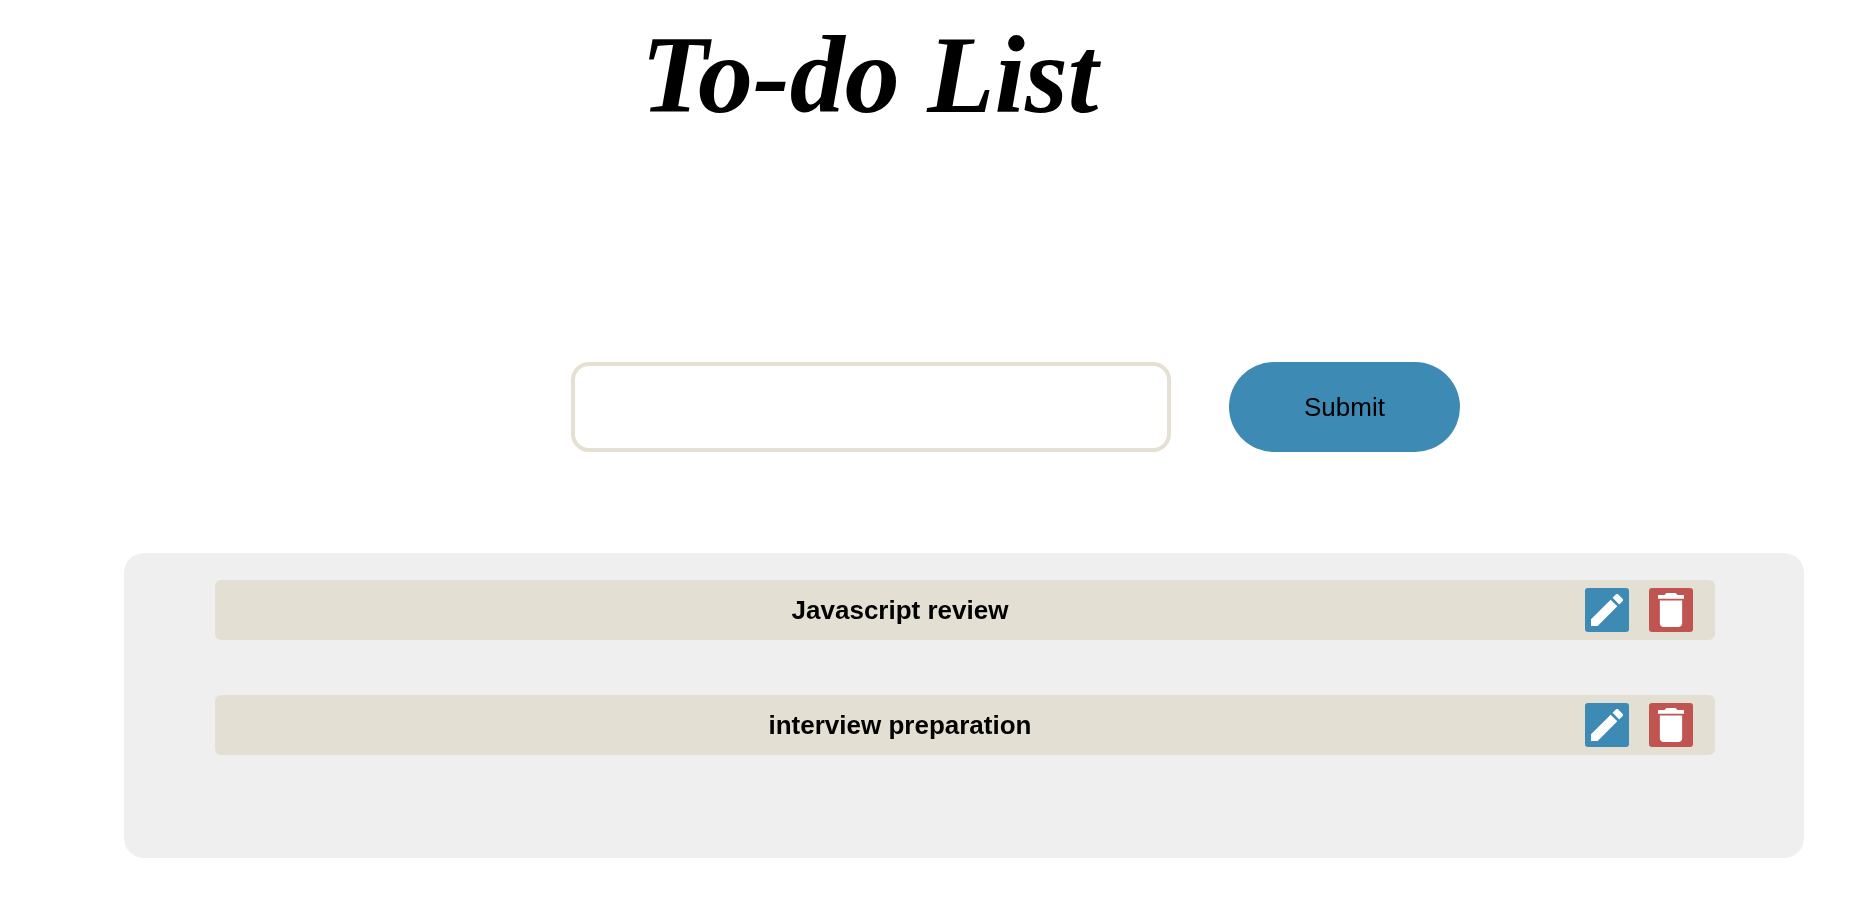  What do you see at coordinates (870, 75) in the screenshot?
I see `page-title: To-do List` at bounding box center [870, 75].